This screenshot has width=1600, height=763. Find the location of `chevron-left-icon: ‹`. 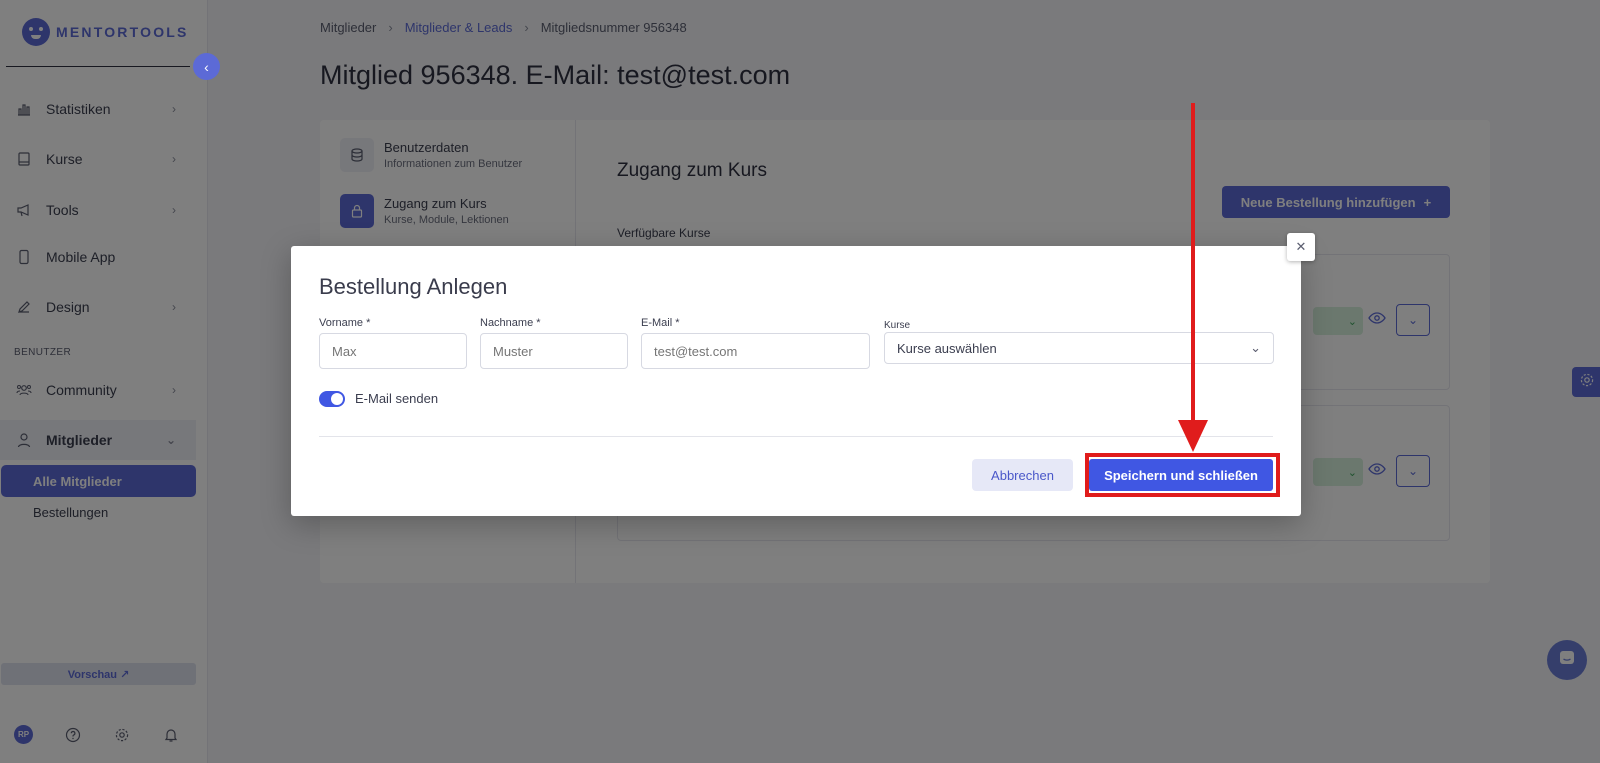

chevron-left-icon: ‹ is located at coordinates (206, 66).